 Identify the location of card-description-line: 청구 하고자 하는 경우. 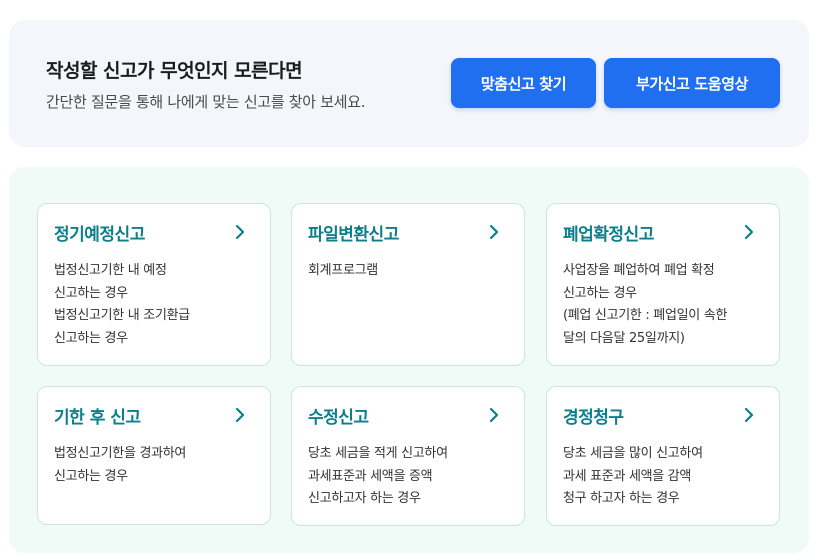
(621, 498).